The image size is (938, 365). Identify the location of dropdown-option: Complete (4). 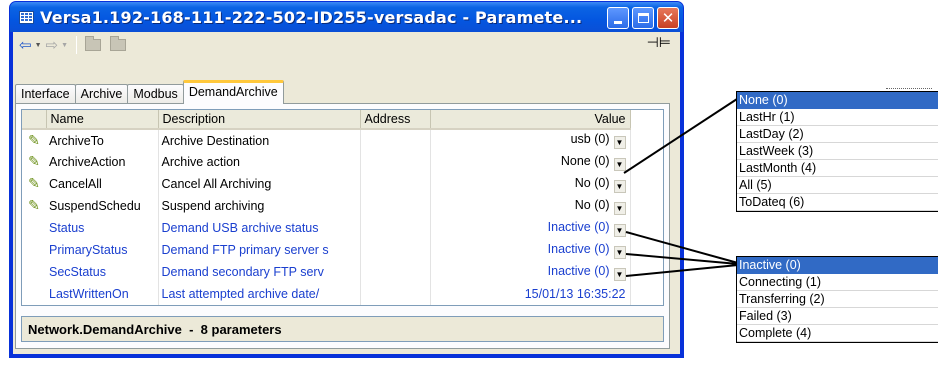
(837, 333).